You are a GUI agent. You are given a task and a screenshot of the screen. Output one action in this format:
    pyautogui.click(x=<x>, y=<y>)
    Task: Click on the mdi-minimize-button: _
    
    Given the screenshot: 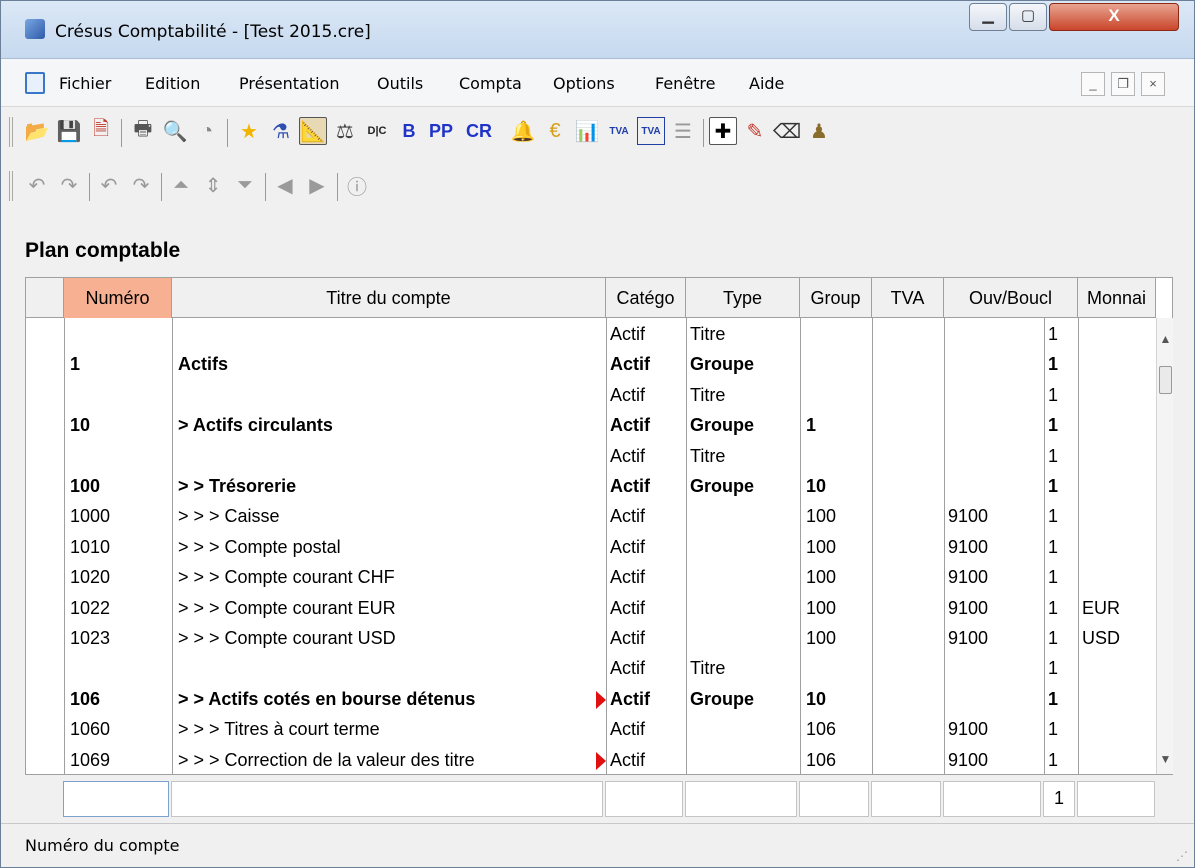 What is the action you would take?
    pyautogui.click(x=1093, y=84)
    